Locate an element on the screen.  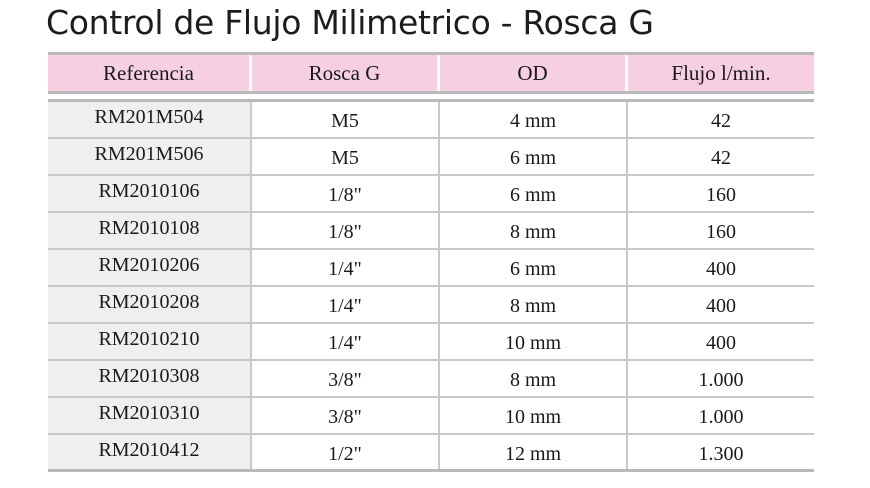
header-referencia: Referencia is located at coordinates (150, 73).